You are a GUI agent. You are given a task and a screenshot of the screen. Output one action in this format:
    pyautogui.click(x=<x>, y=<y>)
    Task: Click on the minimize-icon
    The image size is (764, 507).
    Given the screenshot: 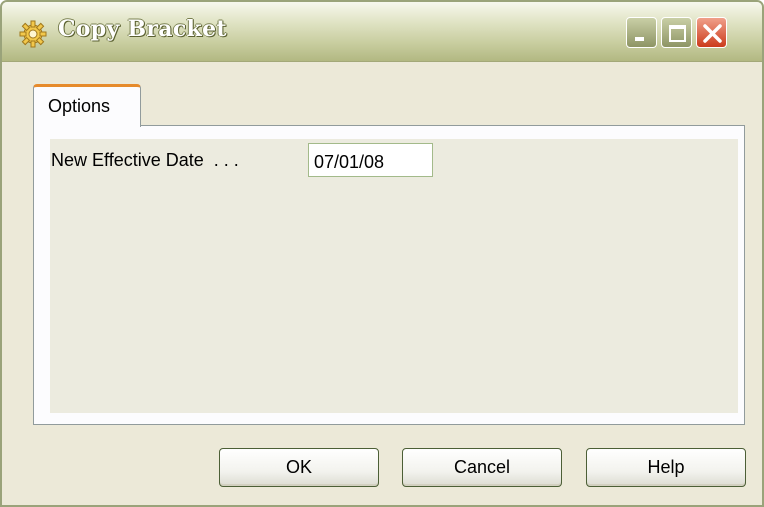 What is the action you would take?
    pyautogui.click(x=639, y=39)
    